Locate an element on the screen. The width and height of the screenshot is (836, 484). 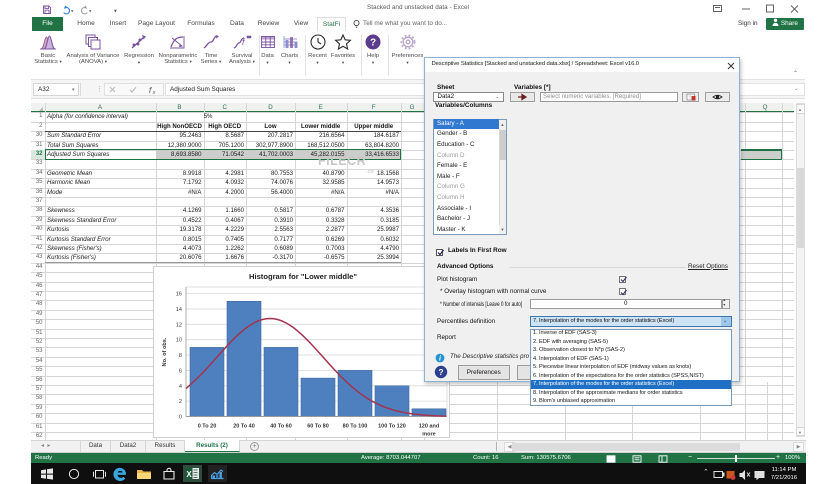
svg-text: f is located at coordinates (244, 42).